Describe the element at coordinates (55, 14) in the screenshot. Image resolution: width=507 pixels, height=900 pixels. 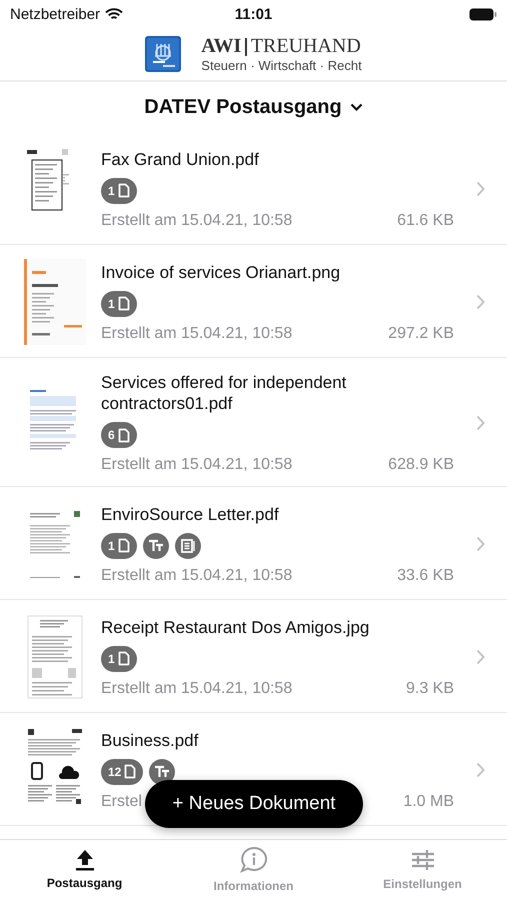
I see `carrier-name: Netzbetreiber` at that location.